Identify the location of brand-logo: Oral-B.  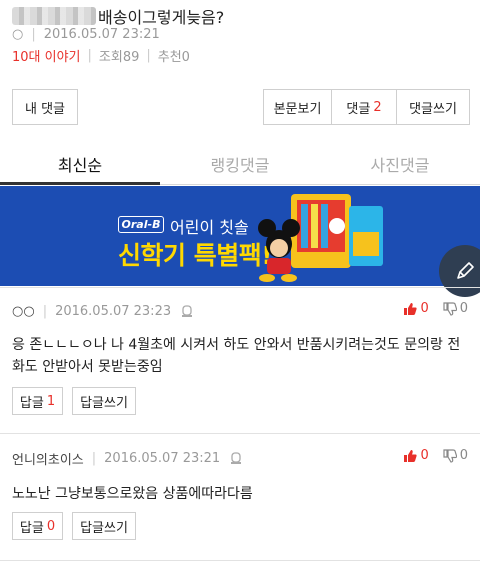
(141, 224).